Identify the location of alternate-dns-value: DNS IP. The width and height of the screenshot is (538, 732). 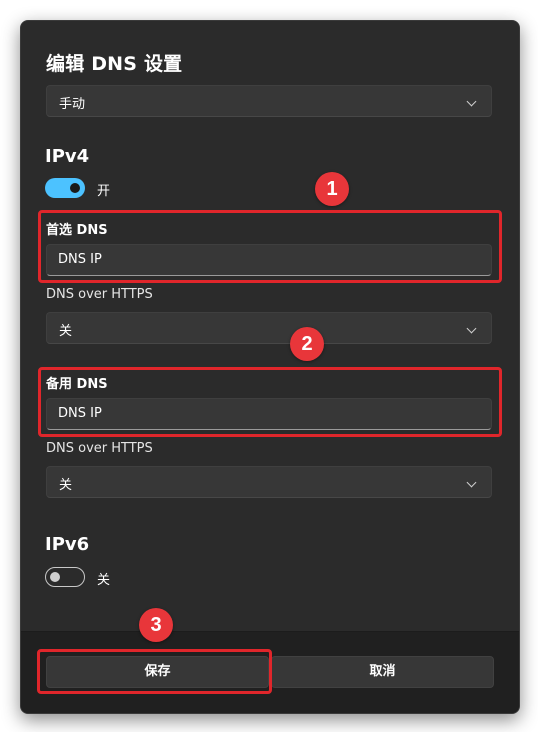
(80, 413).